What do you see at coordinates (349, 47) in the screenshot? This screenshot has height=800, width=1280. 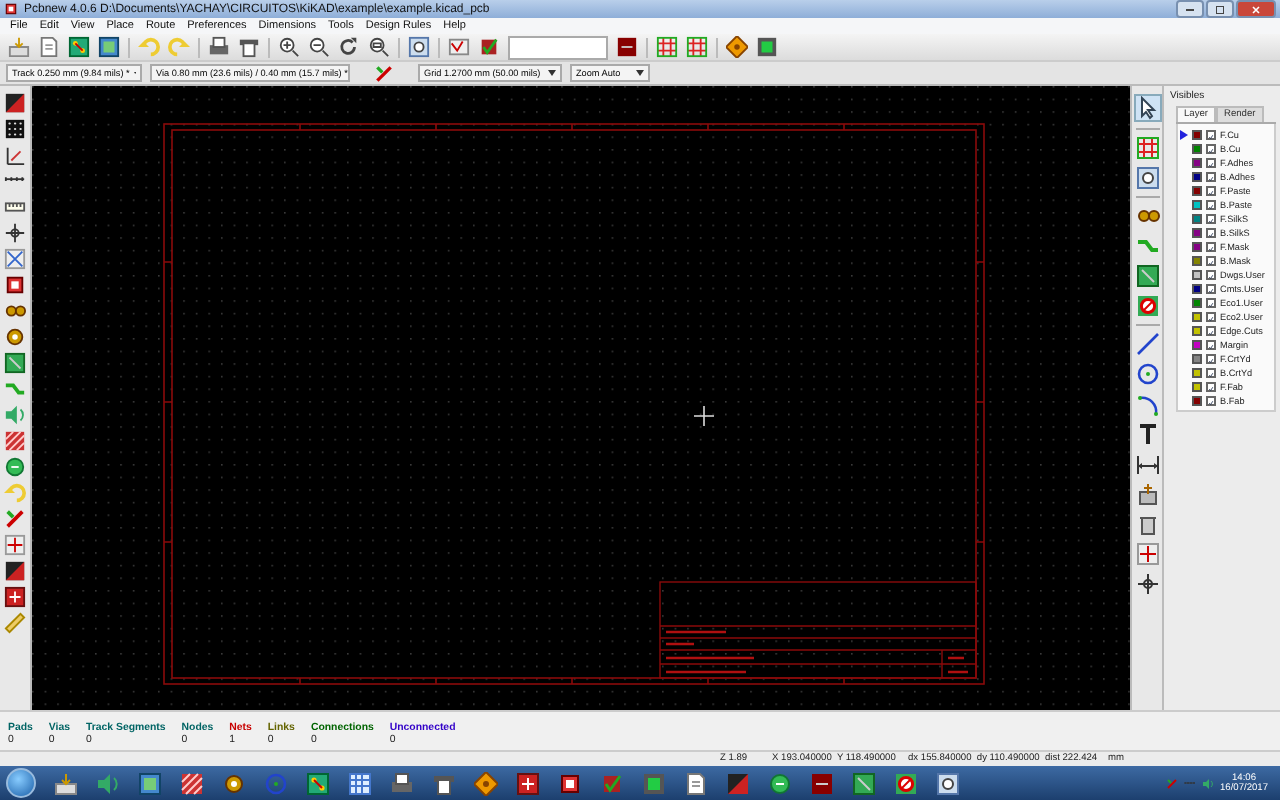 I see `refresh-icon` at bounding box center [349, 47].